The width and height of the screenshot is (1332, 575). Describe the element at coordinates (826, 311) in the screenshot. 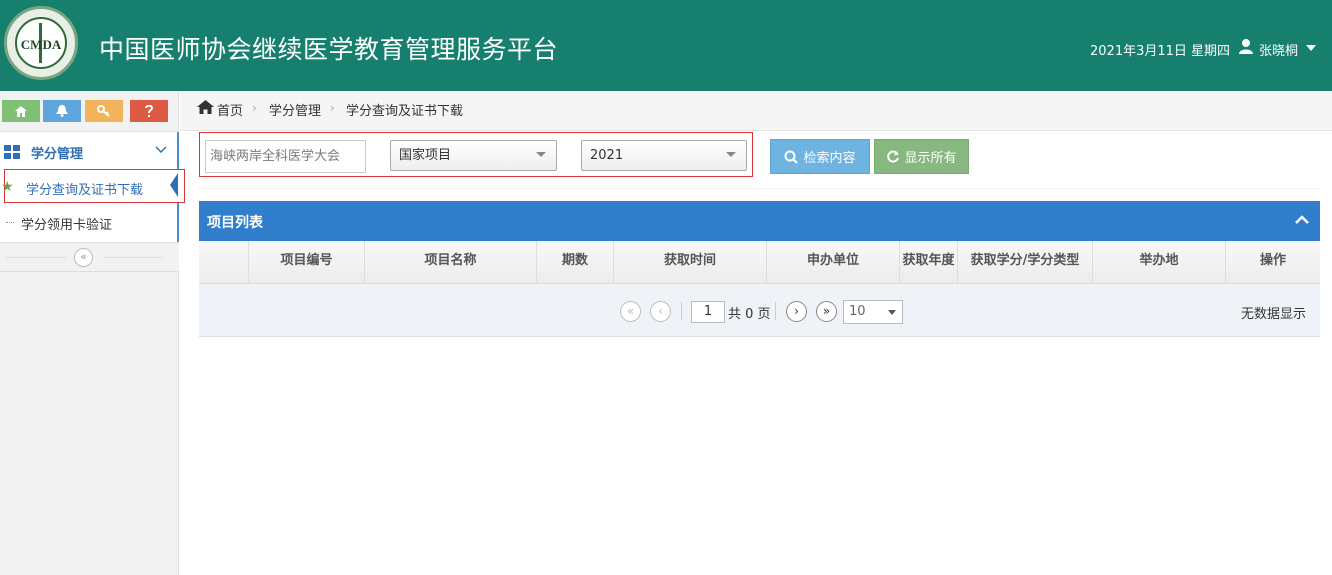

I see `last-page-icon: »` at that location.